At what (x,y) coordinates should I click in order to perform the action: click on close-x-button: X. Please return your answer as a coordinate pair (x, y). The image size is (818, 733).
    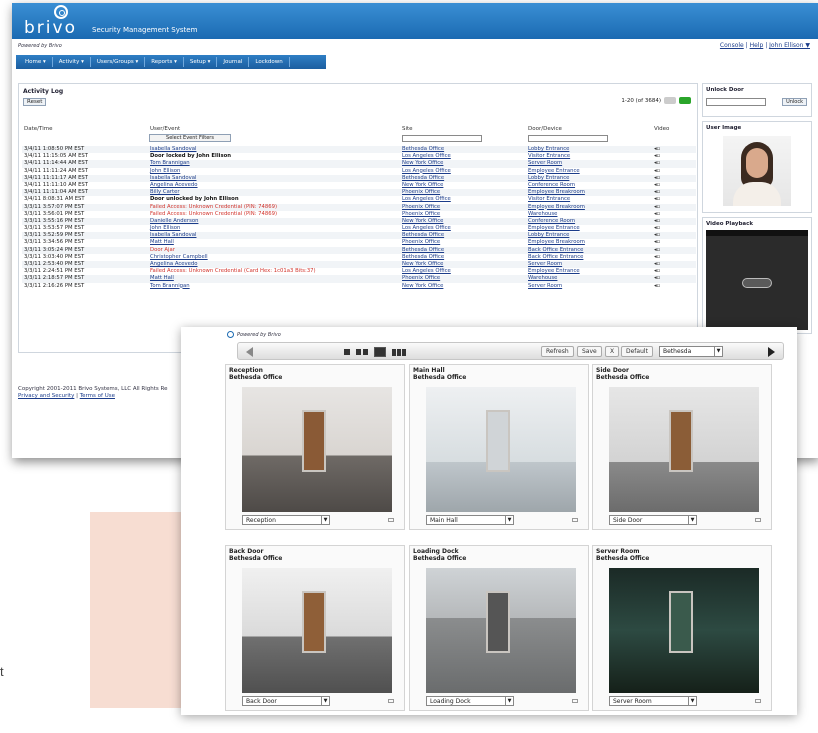
    Looking at the image, I should click on (612, 351).